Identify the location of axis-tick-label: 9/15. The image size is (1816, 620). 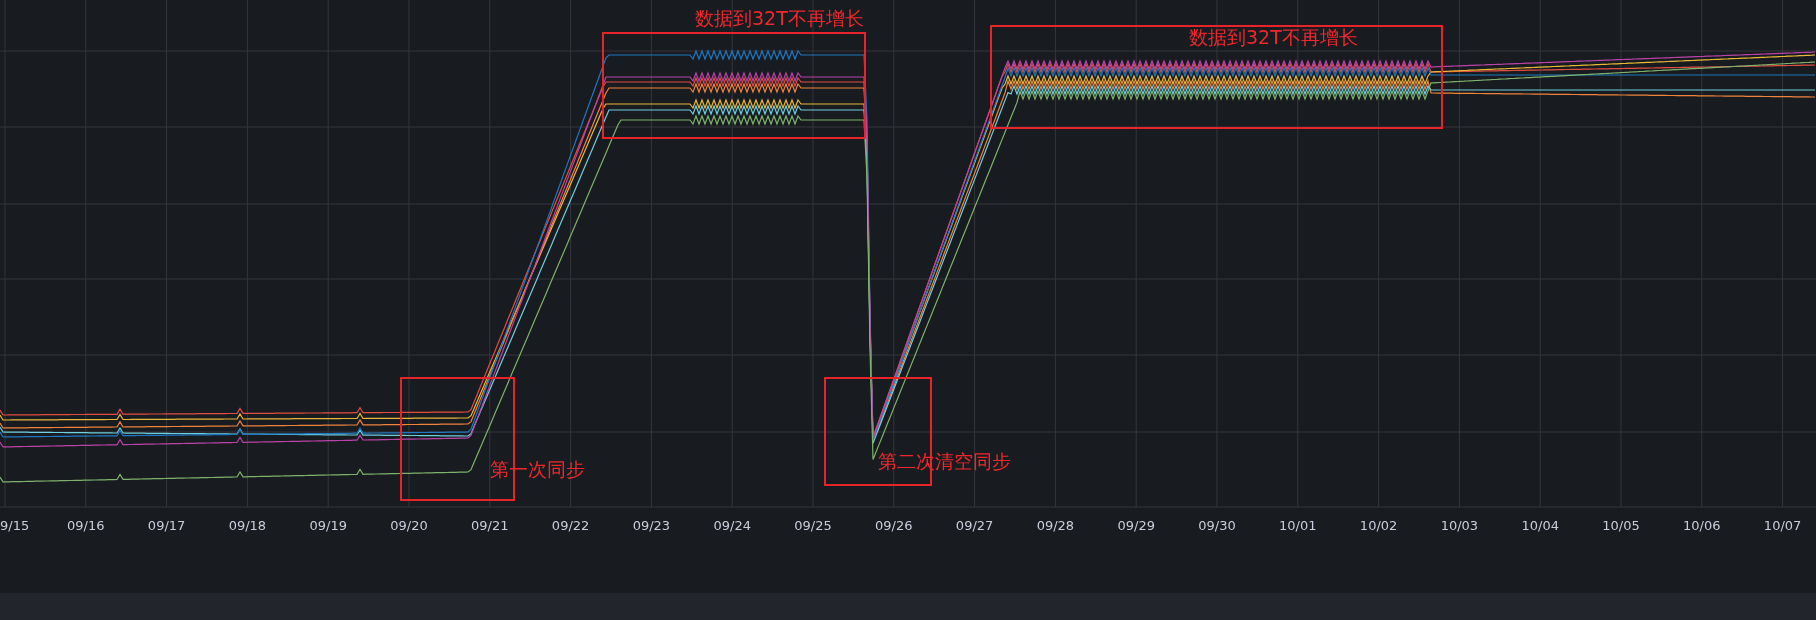
(15, 526).